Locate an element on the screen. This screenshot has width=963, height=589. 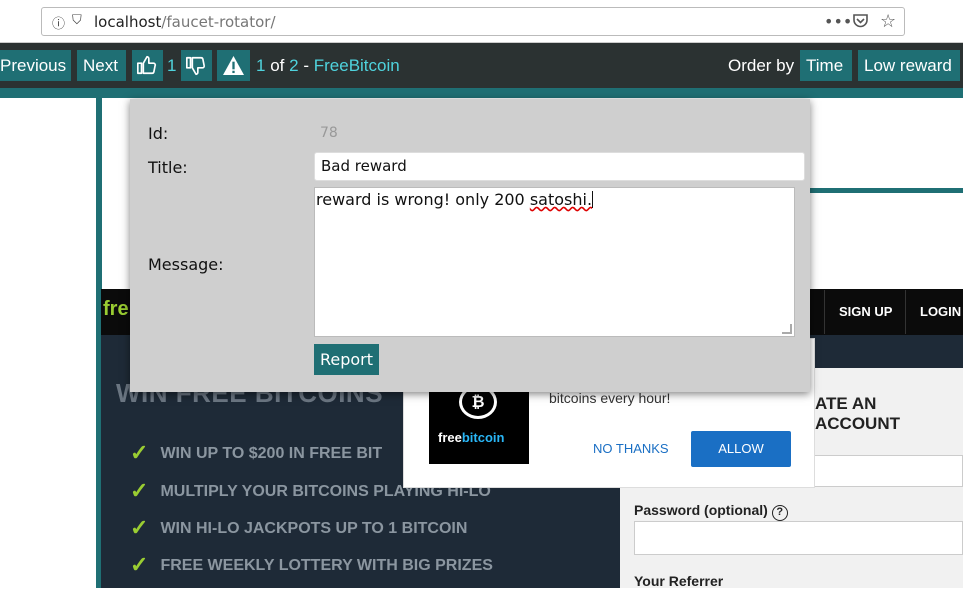
toolbar-bottom-strip is located at coordinates (481, 93).